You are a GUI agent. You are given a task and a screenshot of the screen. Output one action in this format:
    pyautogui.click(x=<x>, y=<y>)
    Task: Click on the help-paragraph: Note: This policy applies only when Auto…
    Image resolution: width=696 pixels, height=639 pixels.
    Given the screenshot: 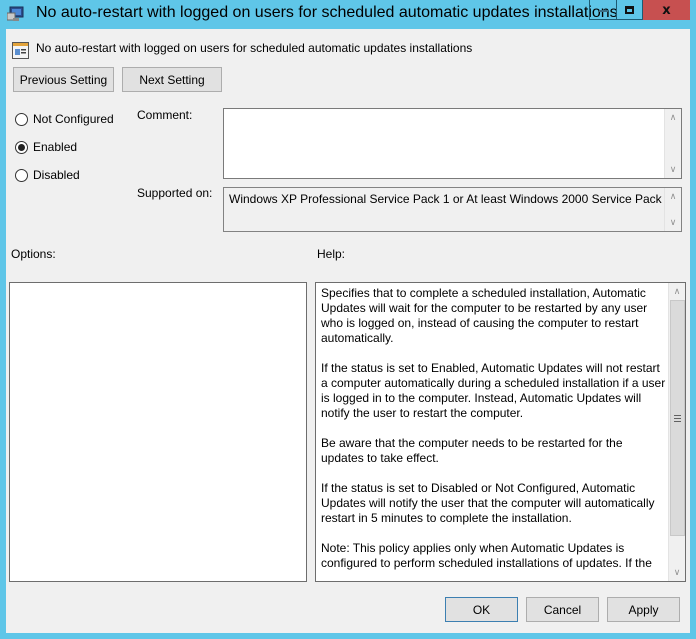 What is the action you would take?
    pyautogui.click(x=486, y=555)
    